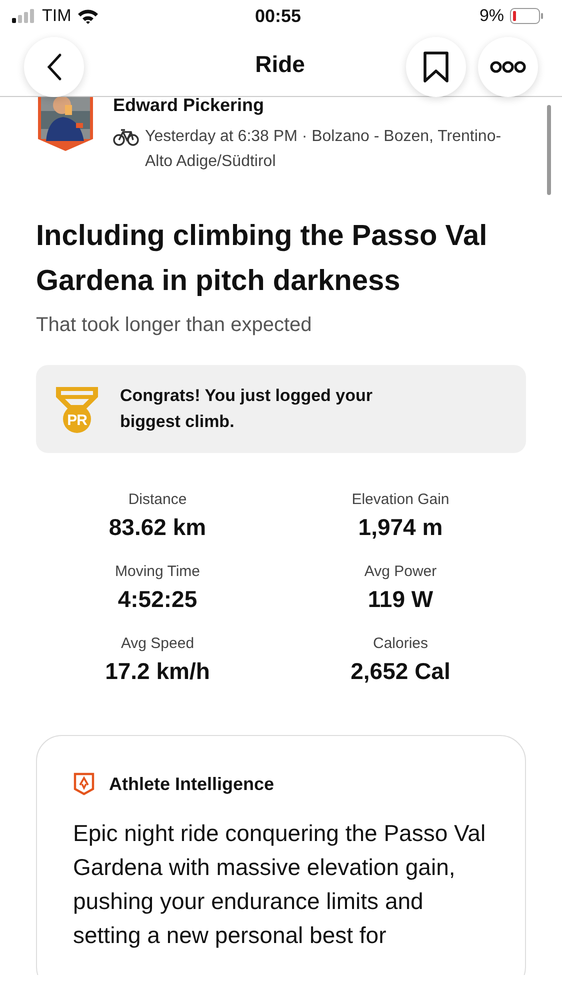 This screenshot has height=1000, width=562. I want to click on screen-title: Ride, so click(280, 64).